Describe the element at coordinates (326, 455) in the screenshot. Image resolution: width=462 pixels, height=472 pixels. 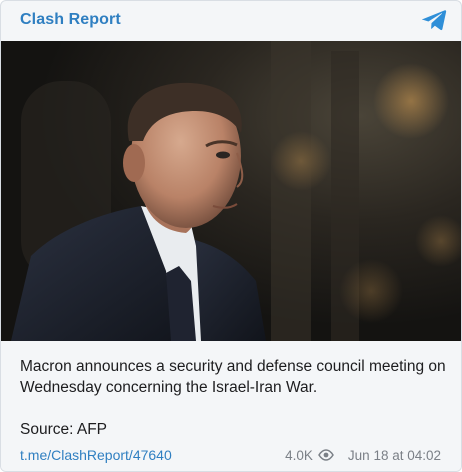
I see `eye-icon` at that location.